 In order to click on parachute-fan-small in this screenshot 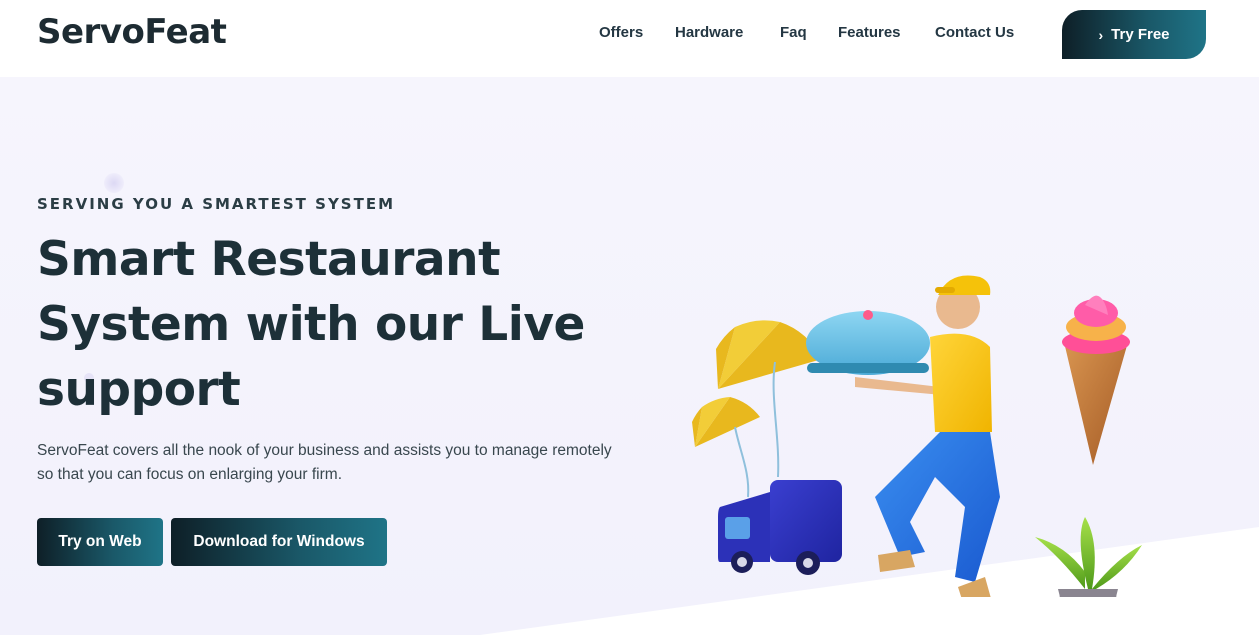, I will do `click(726, 447)`.